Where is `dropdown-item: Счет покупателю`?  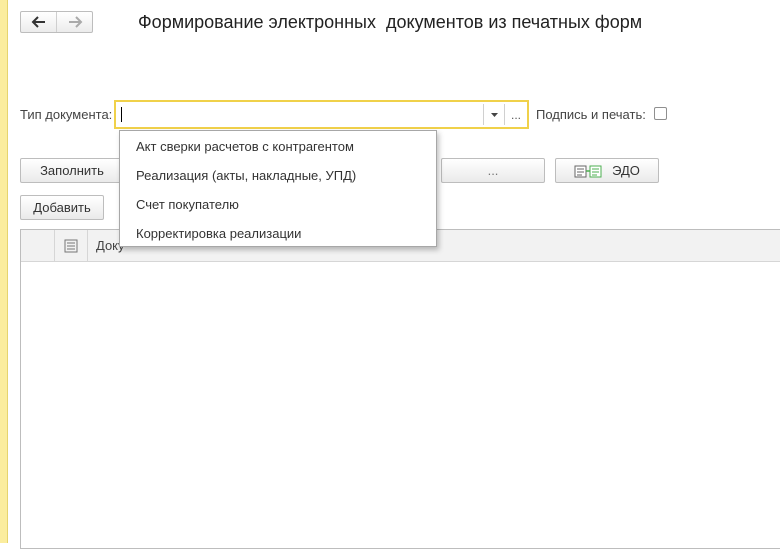
dropdown-item: Счет покупателю is located at coordinates (187, 204).